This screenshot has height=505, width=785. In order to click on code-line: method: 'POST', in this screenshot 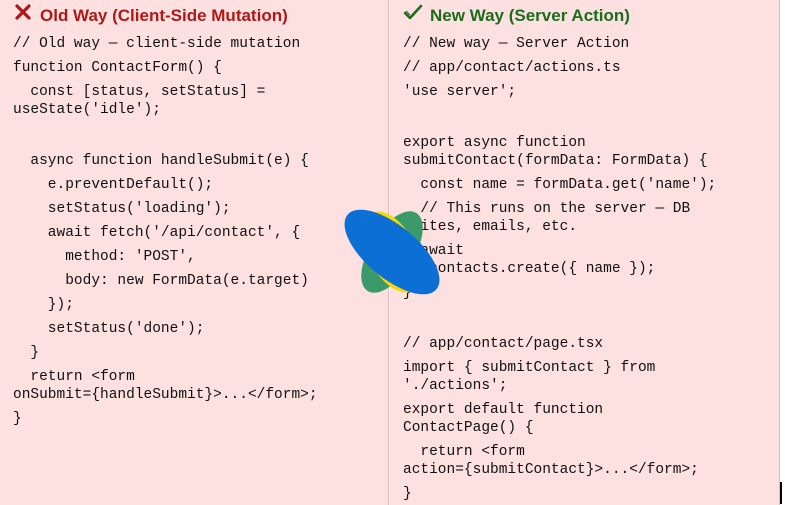, I will do `click(104, 257)`.